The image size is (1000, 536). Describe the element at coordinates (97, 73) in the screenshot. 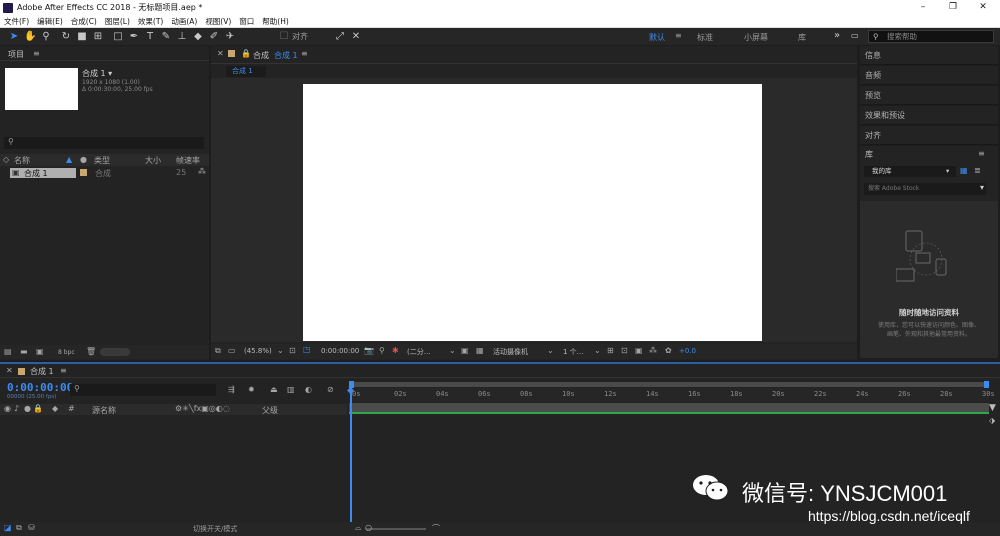

I see `comp-name-dropdown: 合成 1 ▾` at that location.